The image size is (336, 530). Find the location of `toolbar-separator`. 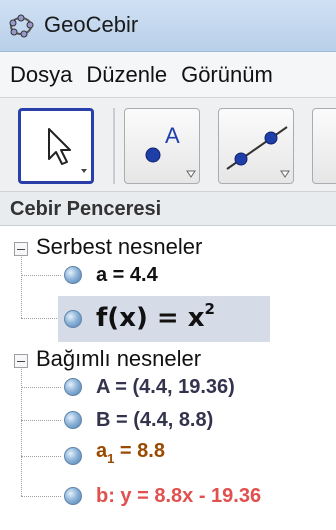

toolbar-separator is located at coordinates (114, 146).